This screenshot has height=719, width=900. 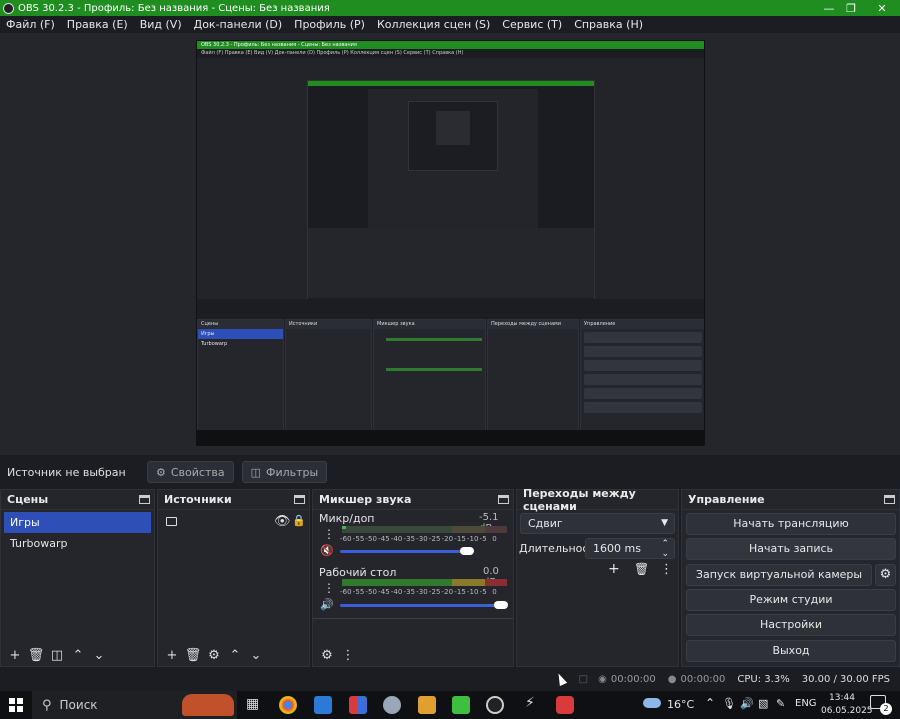 I want to click on properties-button: ⚙ Свойства, so click(x=190, y=472).